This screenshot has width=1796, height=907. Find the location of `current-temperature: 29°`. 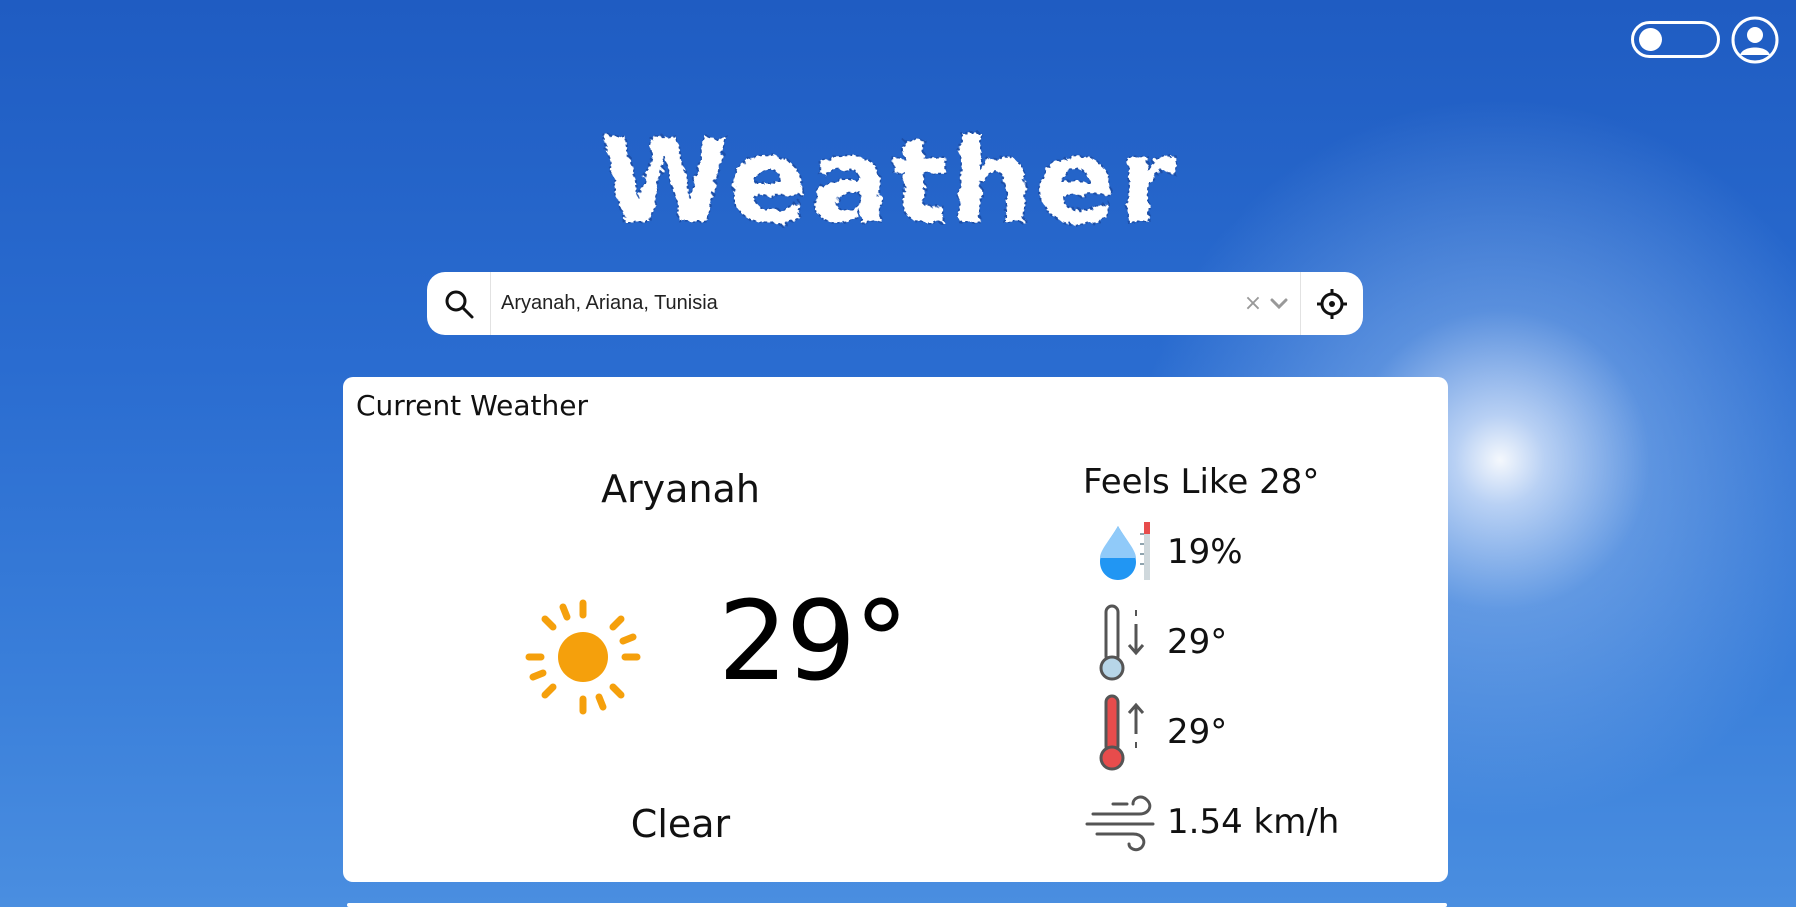

current-temperature: 29° is located at coordinates (813, 641).